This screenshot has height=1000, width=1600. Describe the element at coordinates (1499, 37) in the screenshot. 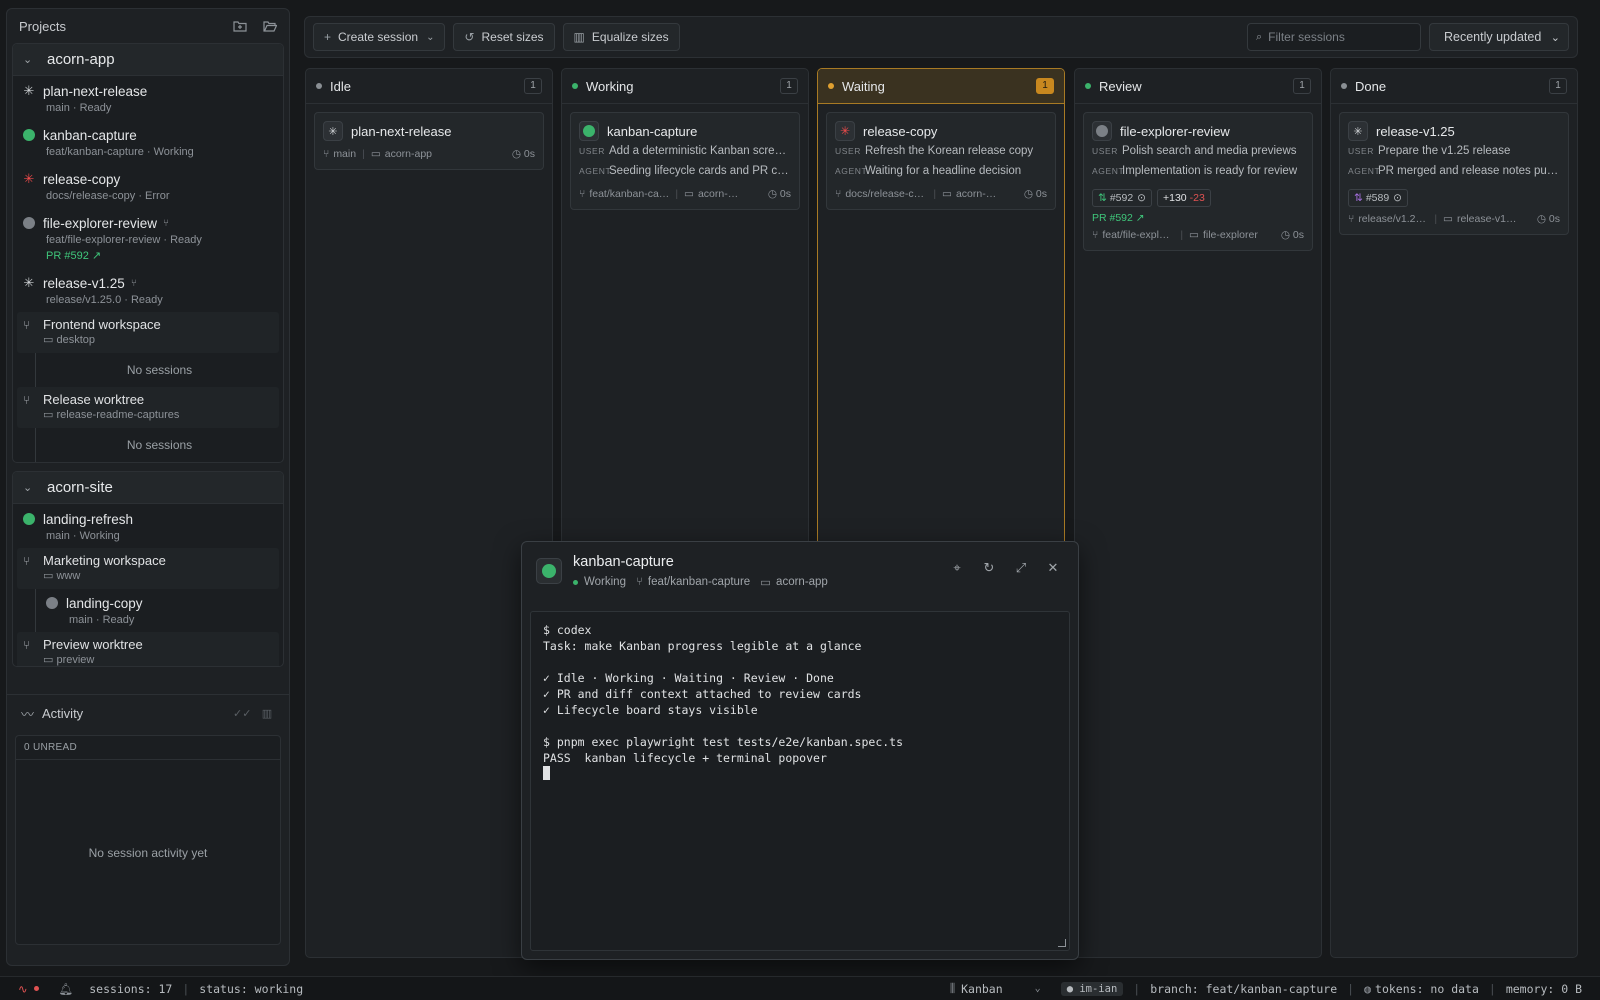

I see `sort-select: Recently updated ⌄` at that location.